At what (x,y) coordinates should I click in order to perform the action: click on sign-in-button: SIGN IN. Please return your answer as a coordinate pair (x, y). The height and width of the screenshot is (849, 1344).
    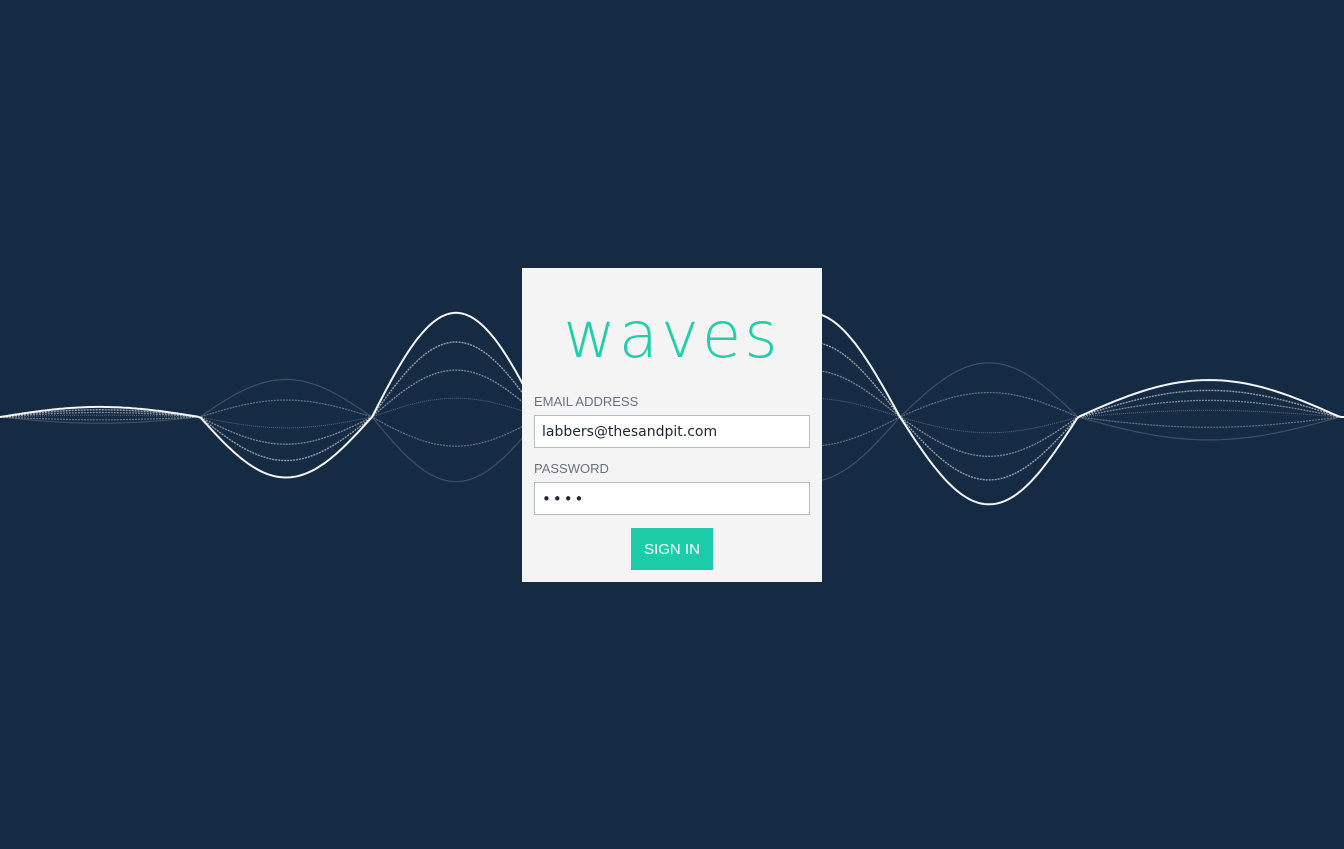
    Looking at the image, I should click on (672, 549).